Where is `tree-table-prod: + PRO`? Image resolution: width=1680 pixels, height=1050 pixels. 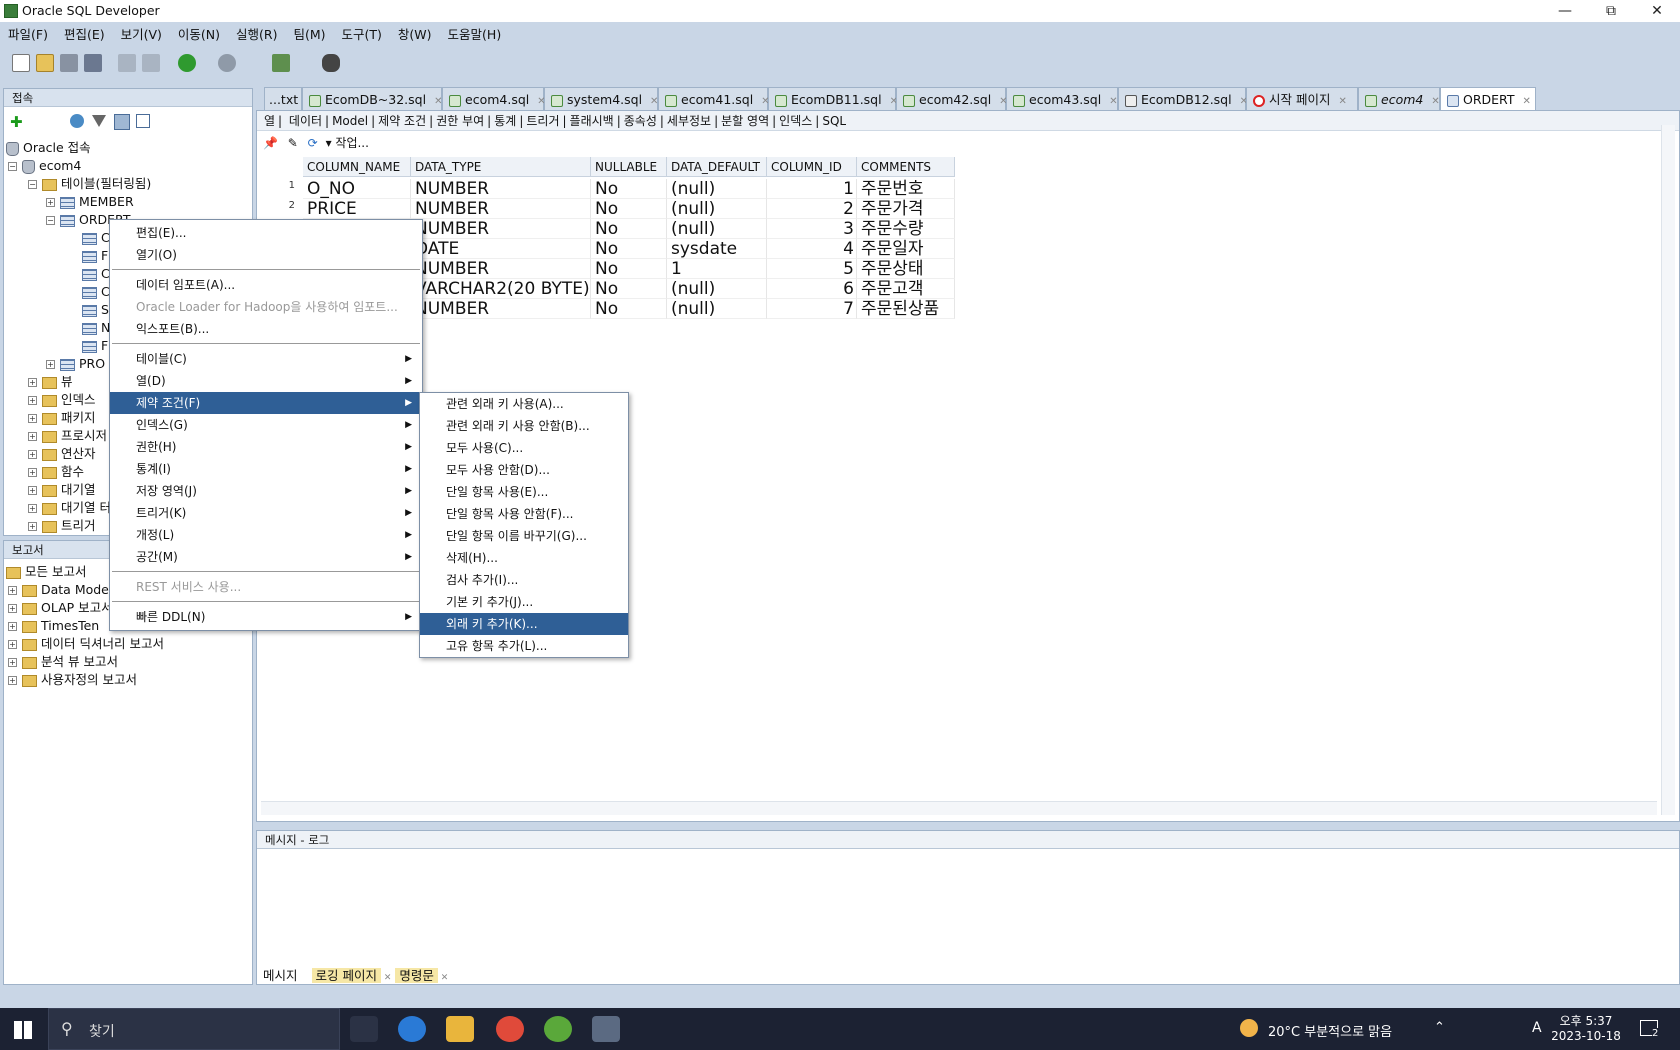 tree-table-prod: + PRO is located at coordinates (75, 363).